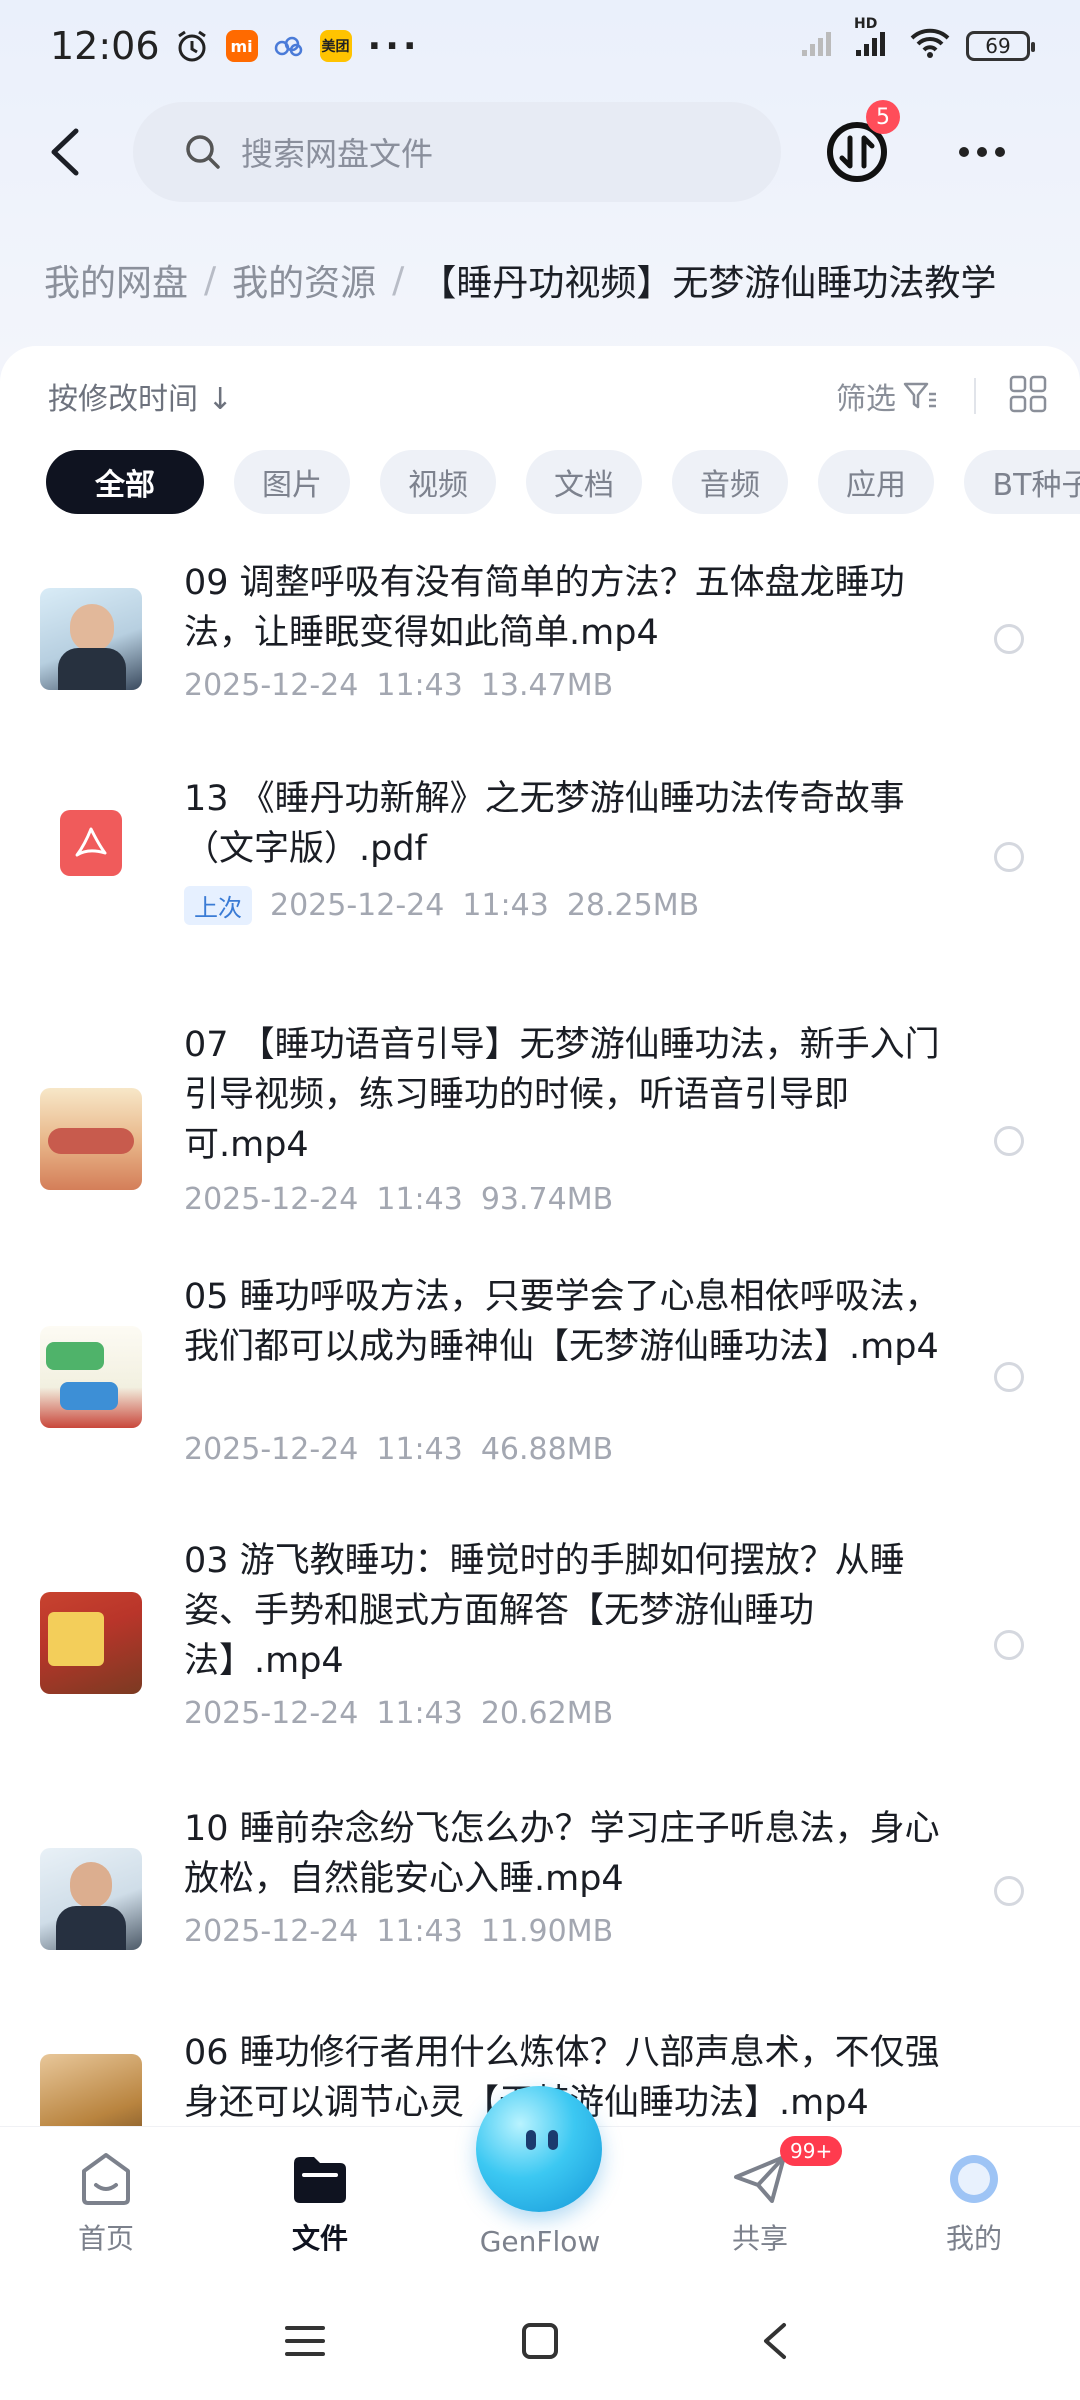  Describe the element at coordinates (883, 117) in the screenshot. I see `transfer-count-badge: 5` at that location.